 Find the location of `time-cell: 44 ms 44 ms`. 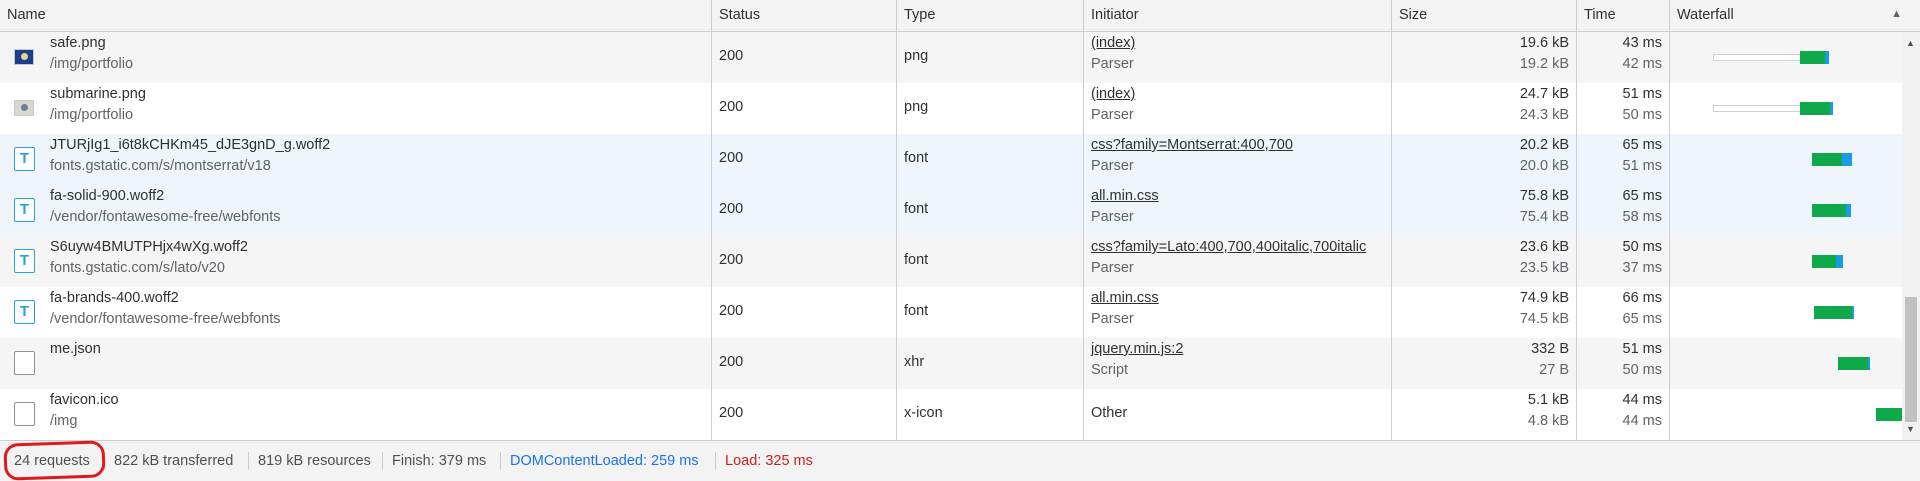

time-cell: 44 ms 44 ms is located at coordinates (1623, 414).